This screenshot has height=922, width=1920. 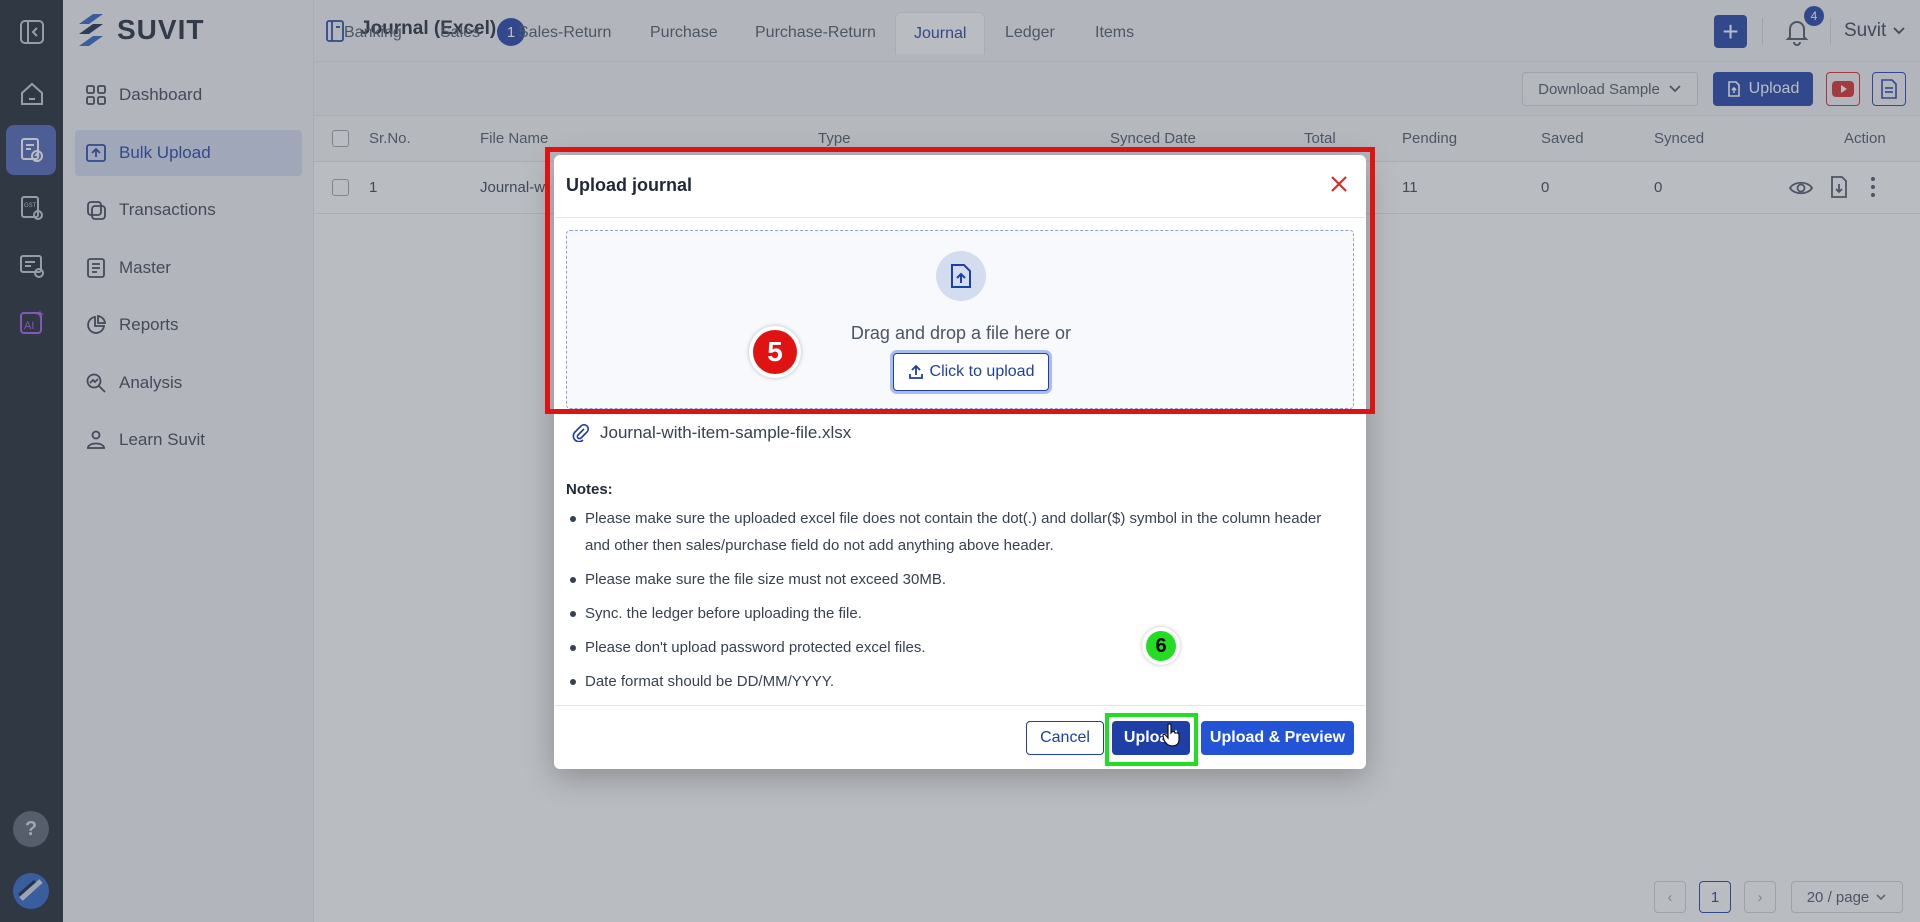 I want to click on highlight-box-upload, so click(x=1151, y=739).